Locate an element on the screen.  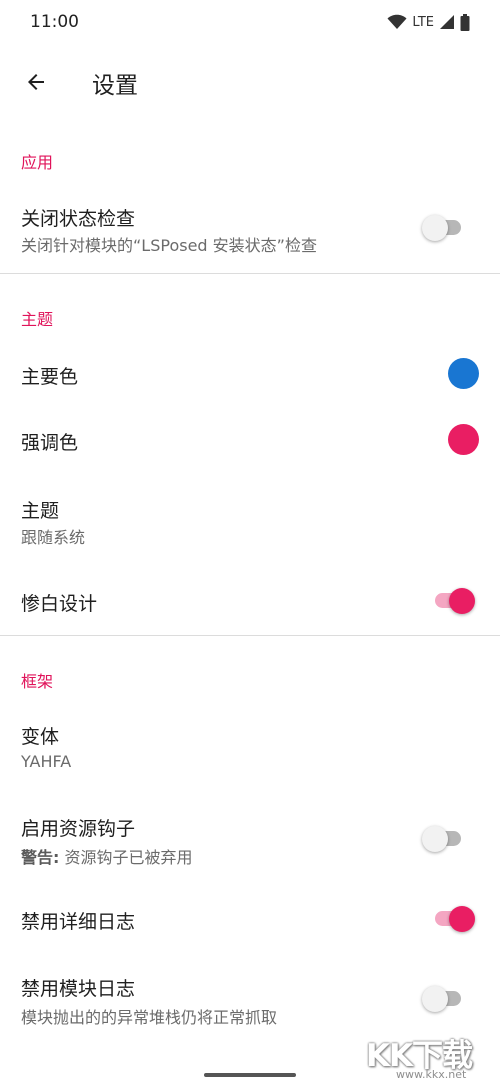
pref-summary: YAHFA is located at coordinates (46, 761).